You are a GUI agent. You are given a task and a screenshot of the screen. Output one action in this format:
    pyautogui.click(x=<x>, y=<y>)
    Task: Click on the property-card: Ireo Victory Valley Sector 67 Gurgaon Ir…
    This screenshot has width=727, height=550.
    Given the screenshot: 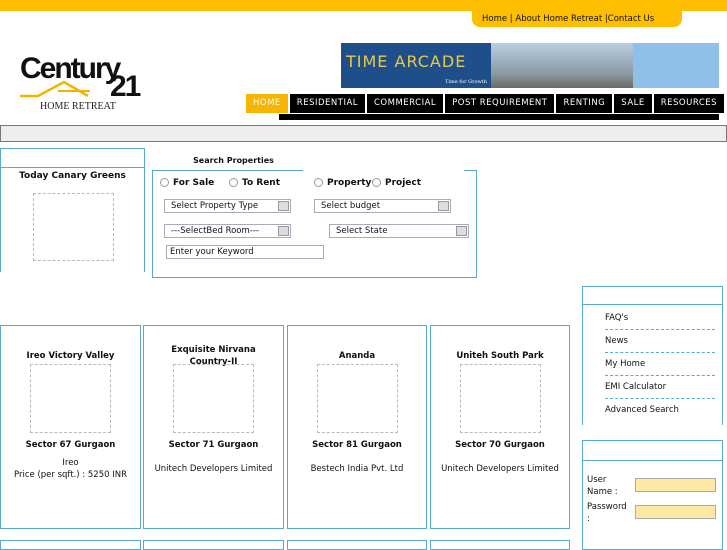 What is the action you would take?
    pyautogui.click(x=70, y=427)
    